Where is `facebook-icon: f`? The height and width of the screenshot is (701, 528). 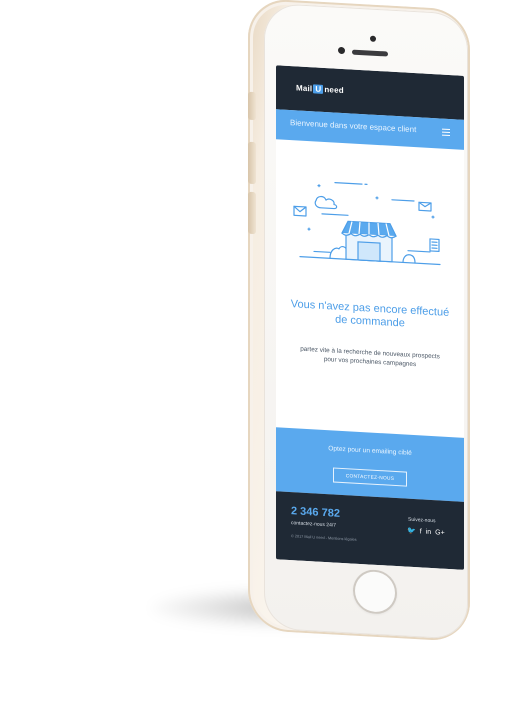
facebook-icon: f is located at coordinates (421, 532).